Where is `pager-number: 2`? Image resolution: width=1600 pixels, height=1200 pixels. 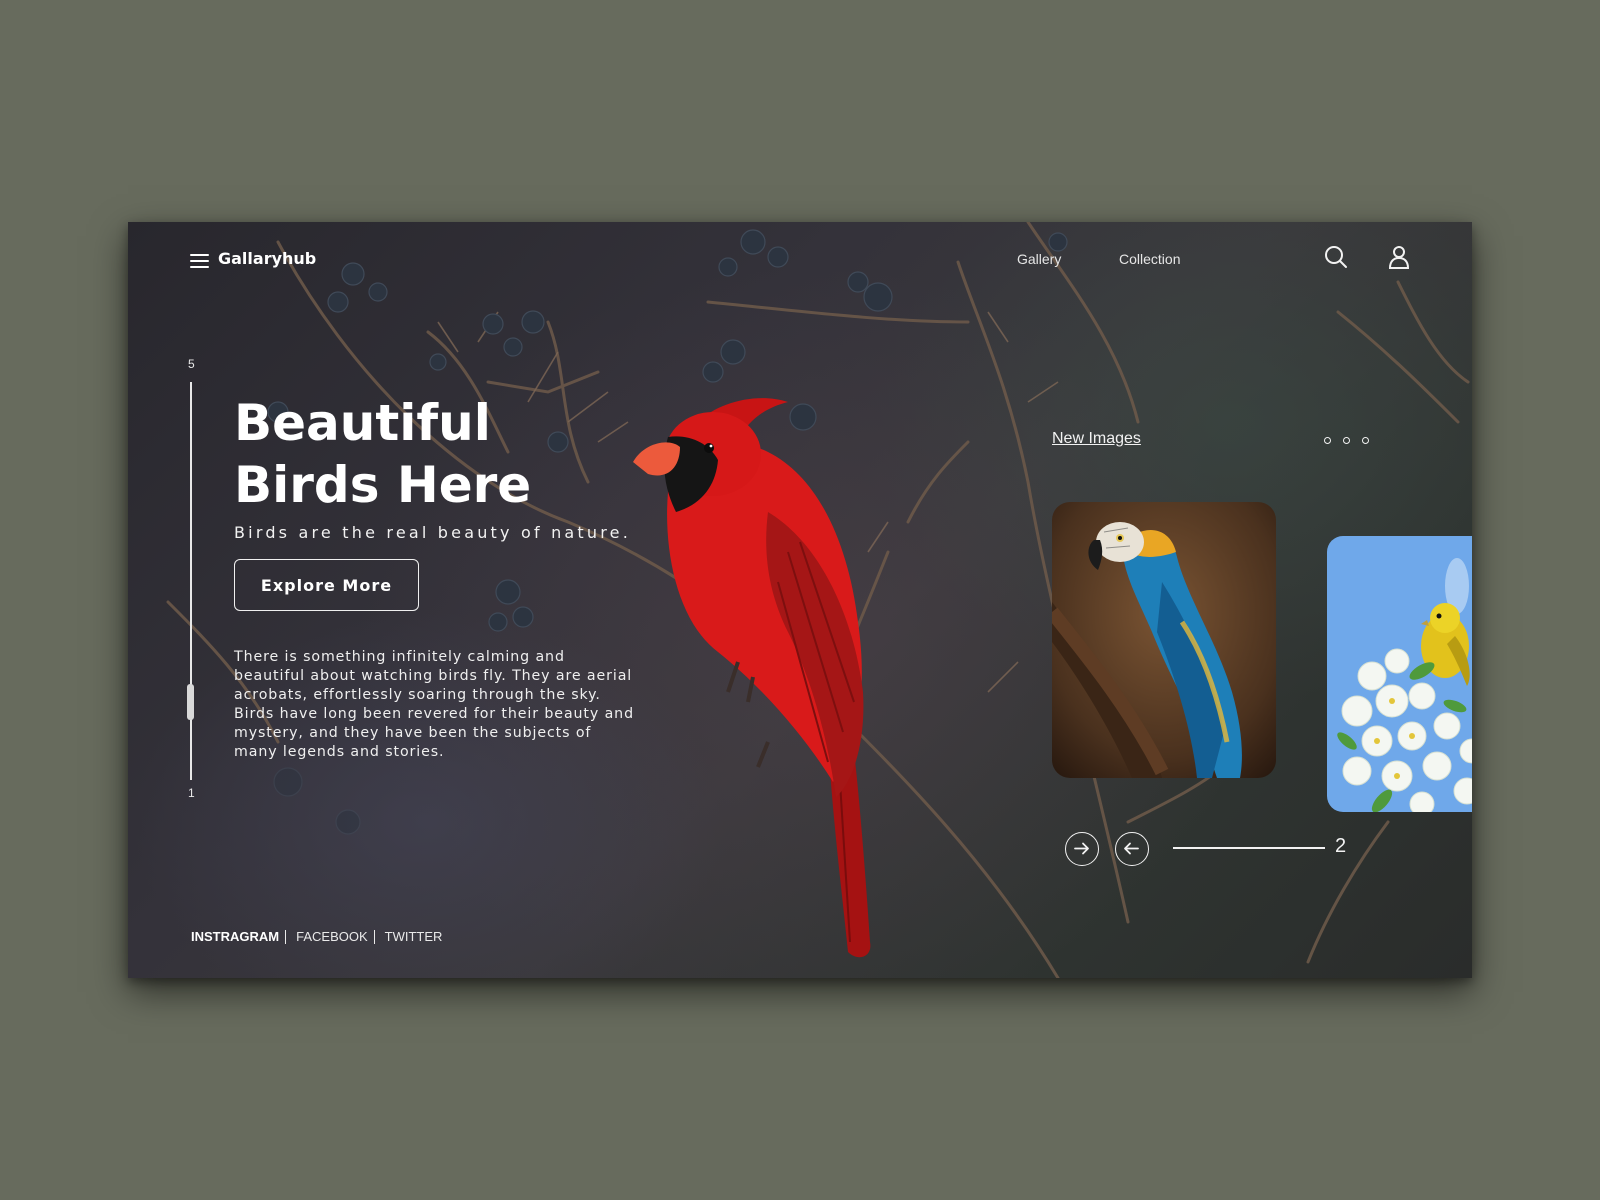
pager-number: 2 is located at coordinates (1341, 846).